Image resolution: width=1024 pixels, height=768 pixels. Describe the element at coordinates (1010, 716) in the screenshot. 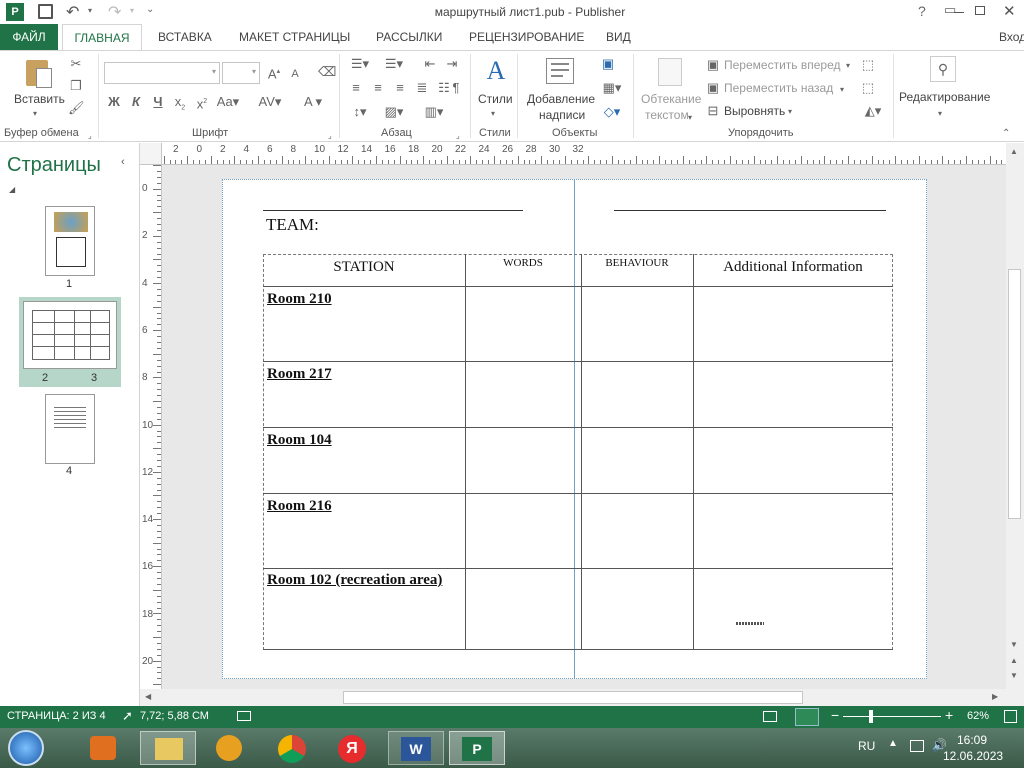

I see `fit-page-icon` at that location.